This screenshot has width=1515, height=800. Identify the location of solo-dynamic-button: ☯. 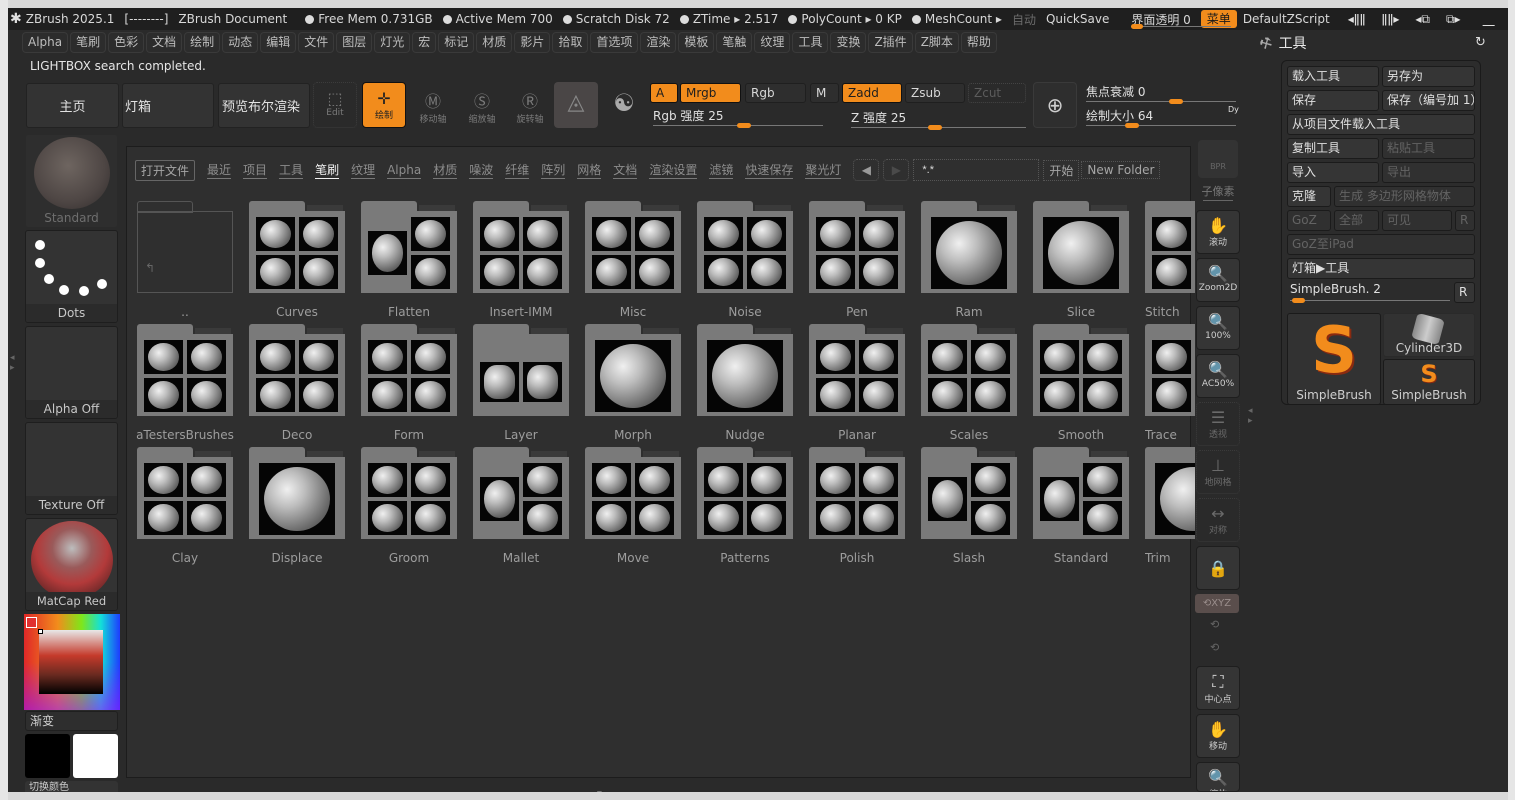
(624, 105).